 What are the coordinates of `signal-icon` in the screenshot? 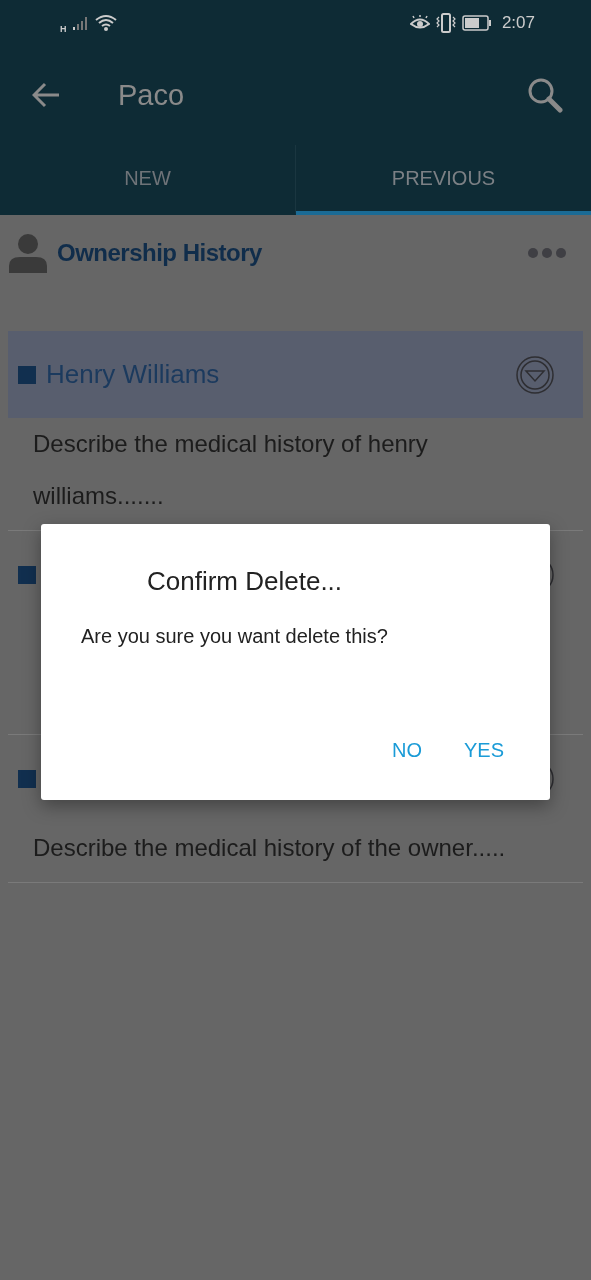 It's located at (80, 22).